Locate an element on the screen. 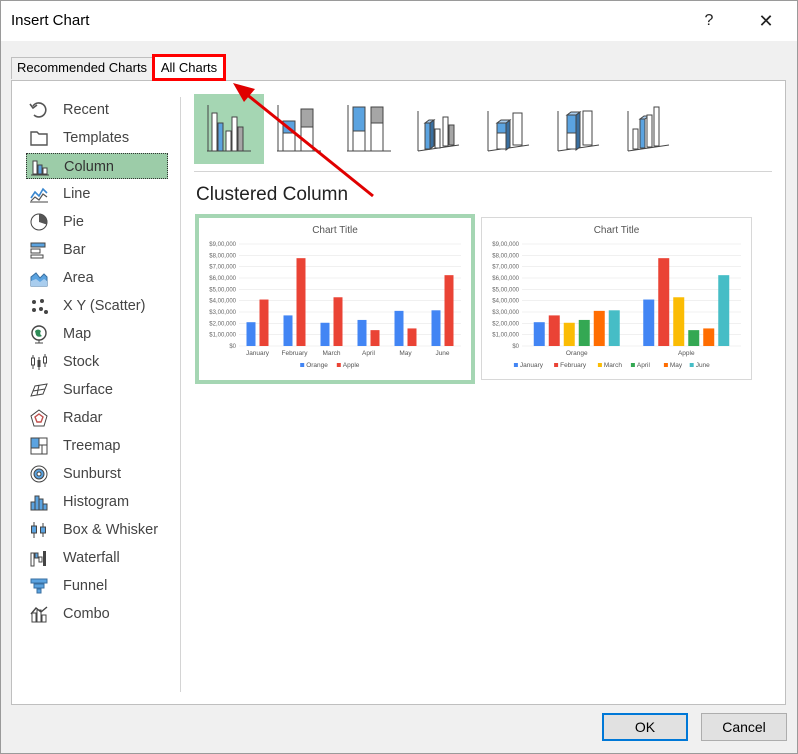 This screenshot has width=798, height=754. subtype-stacked-column is located at coordinates (299, 129).